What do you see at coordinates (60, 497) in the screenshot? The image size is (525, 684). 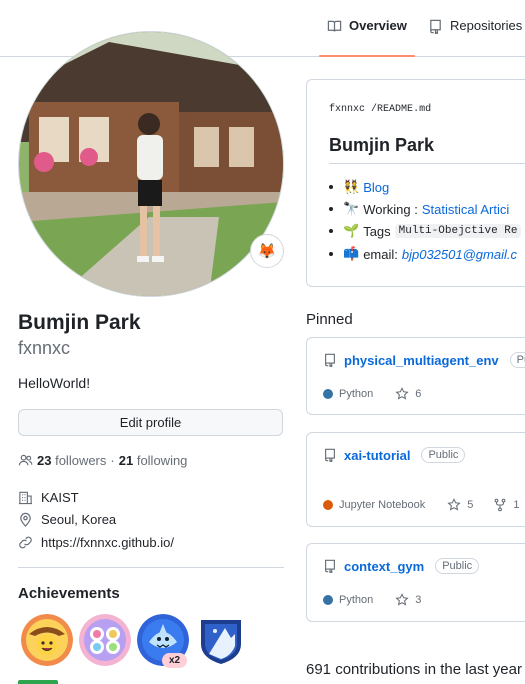 I see `organization-name: KAIST` at bounding box center [60, 497].